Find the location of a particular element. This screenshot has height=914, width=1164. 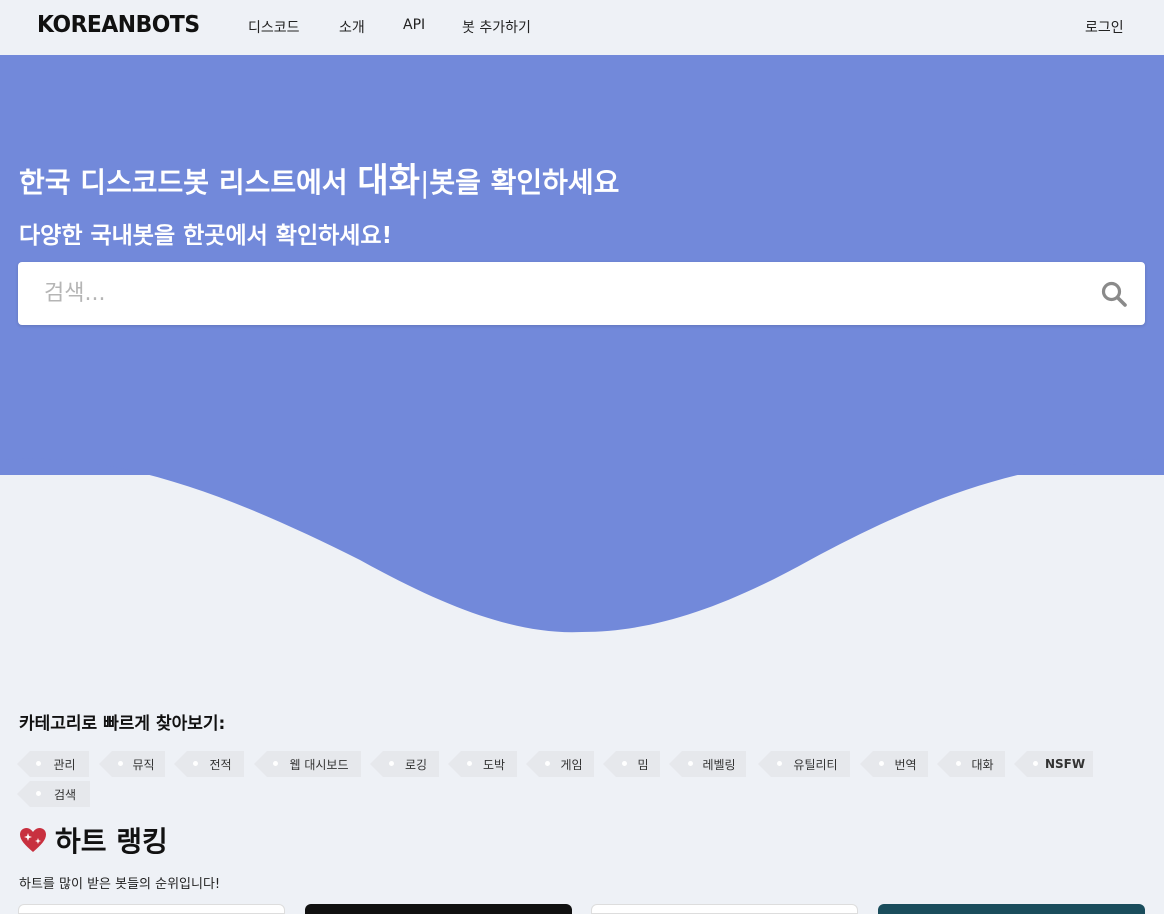

sparkling-heart-icon is located at coordinates (33, 840).